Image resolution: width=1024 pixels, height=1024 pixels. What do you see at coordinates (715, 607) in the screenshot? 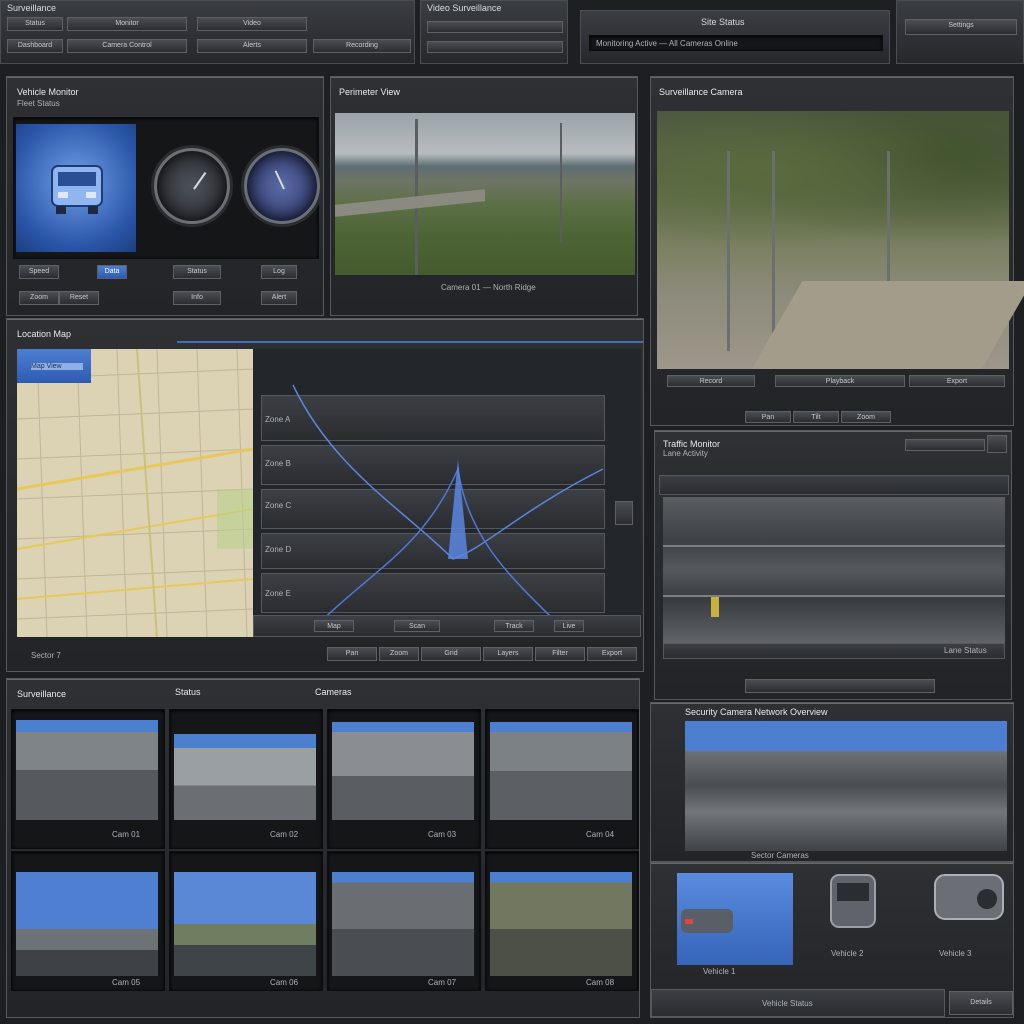
I see `lane-marker` at bounding box center [715, 607].